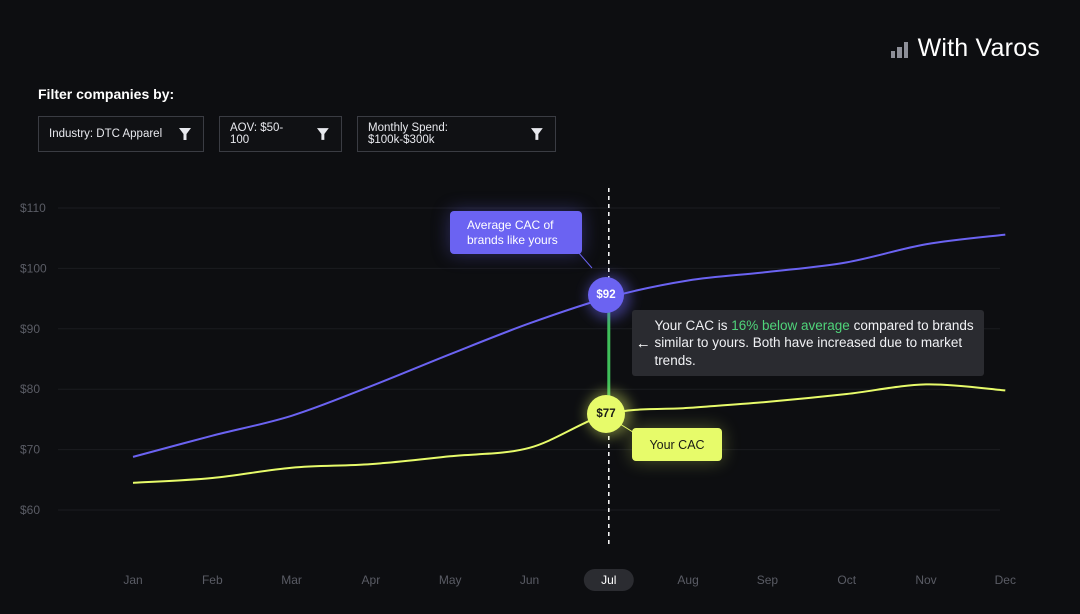 Image resolution: width=1080 pixels, height=614 pixels. I want to click on x-tick-label: Dec, so click(1005, 580).